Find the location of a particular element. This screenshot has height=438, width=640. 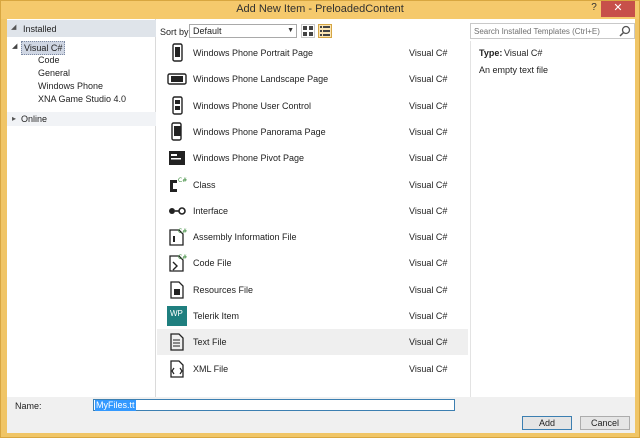

template-item: Windows Phone Portrait Page Visual C# is located at coordinates (312, 53).